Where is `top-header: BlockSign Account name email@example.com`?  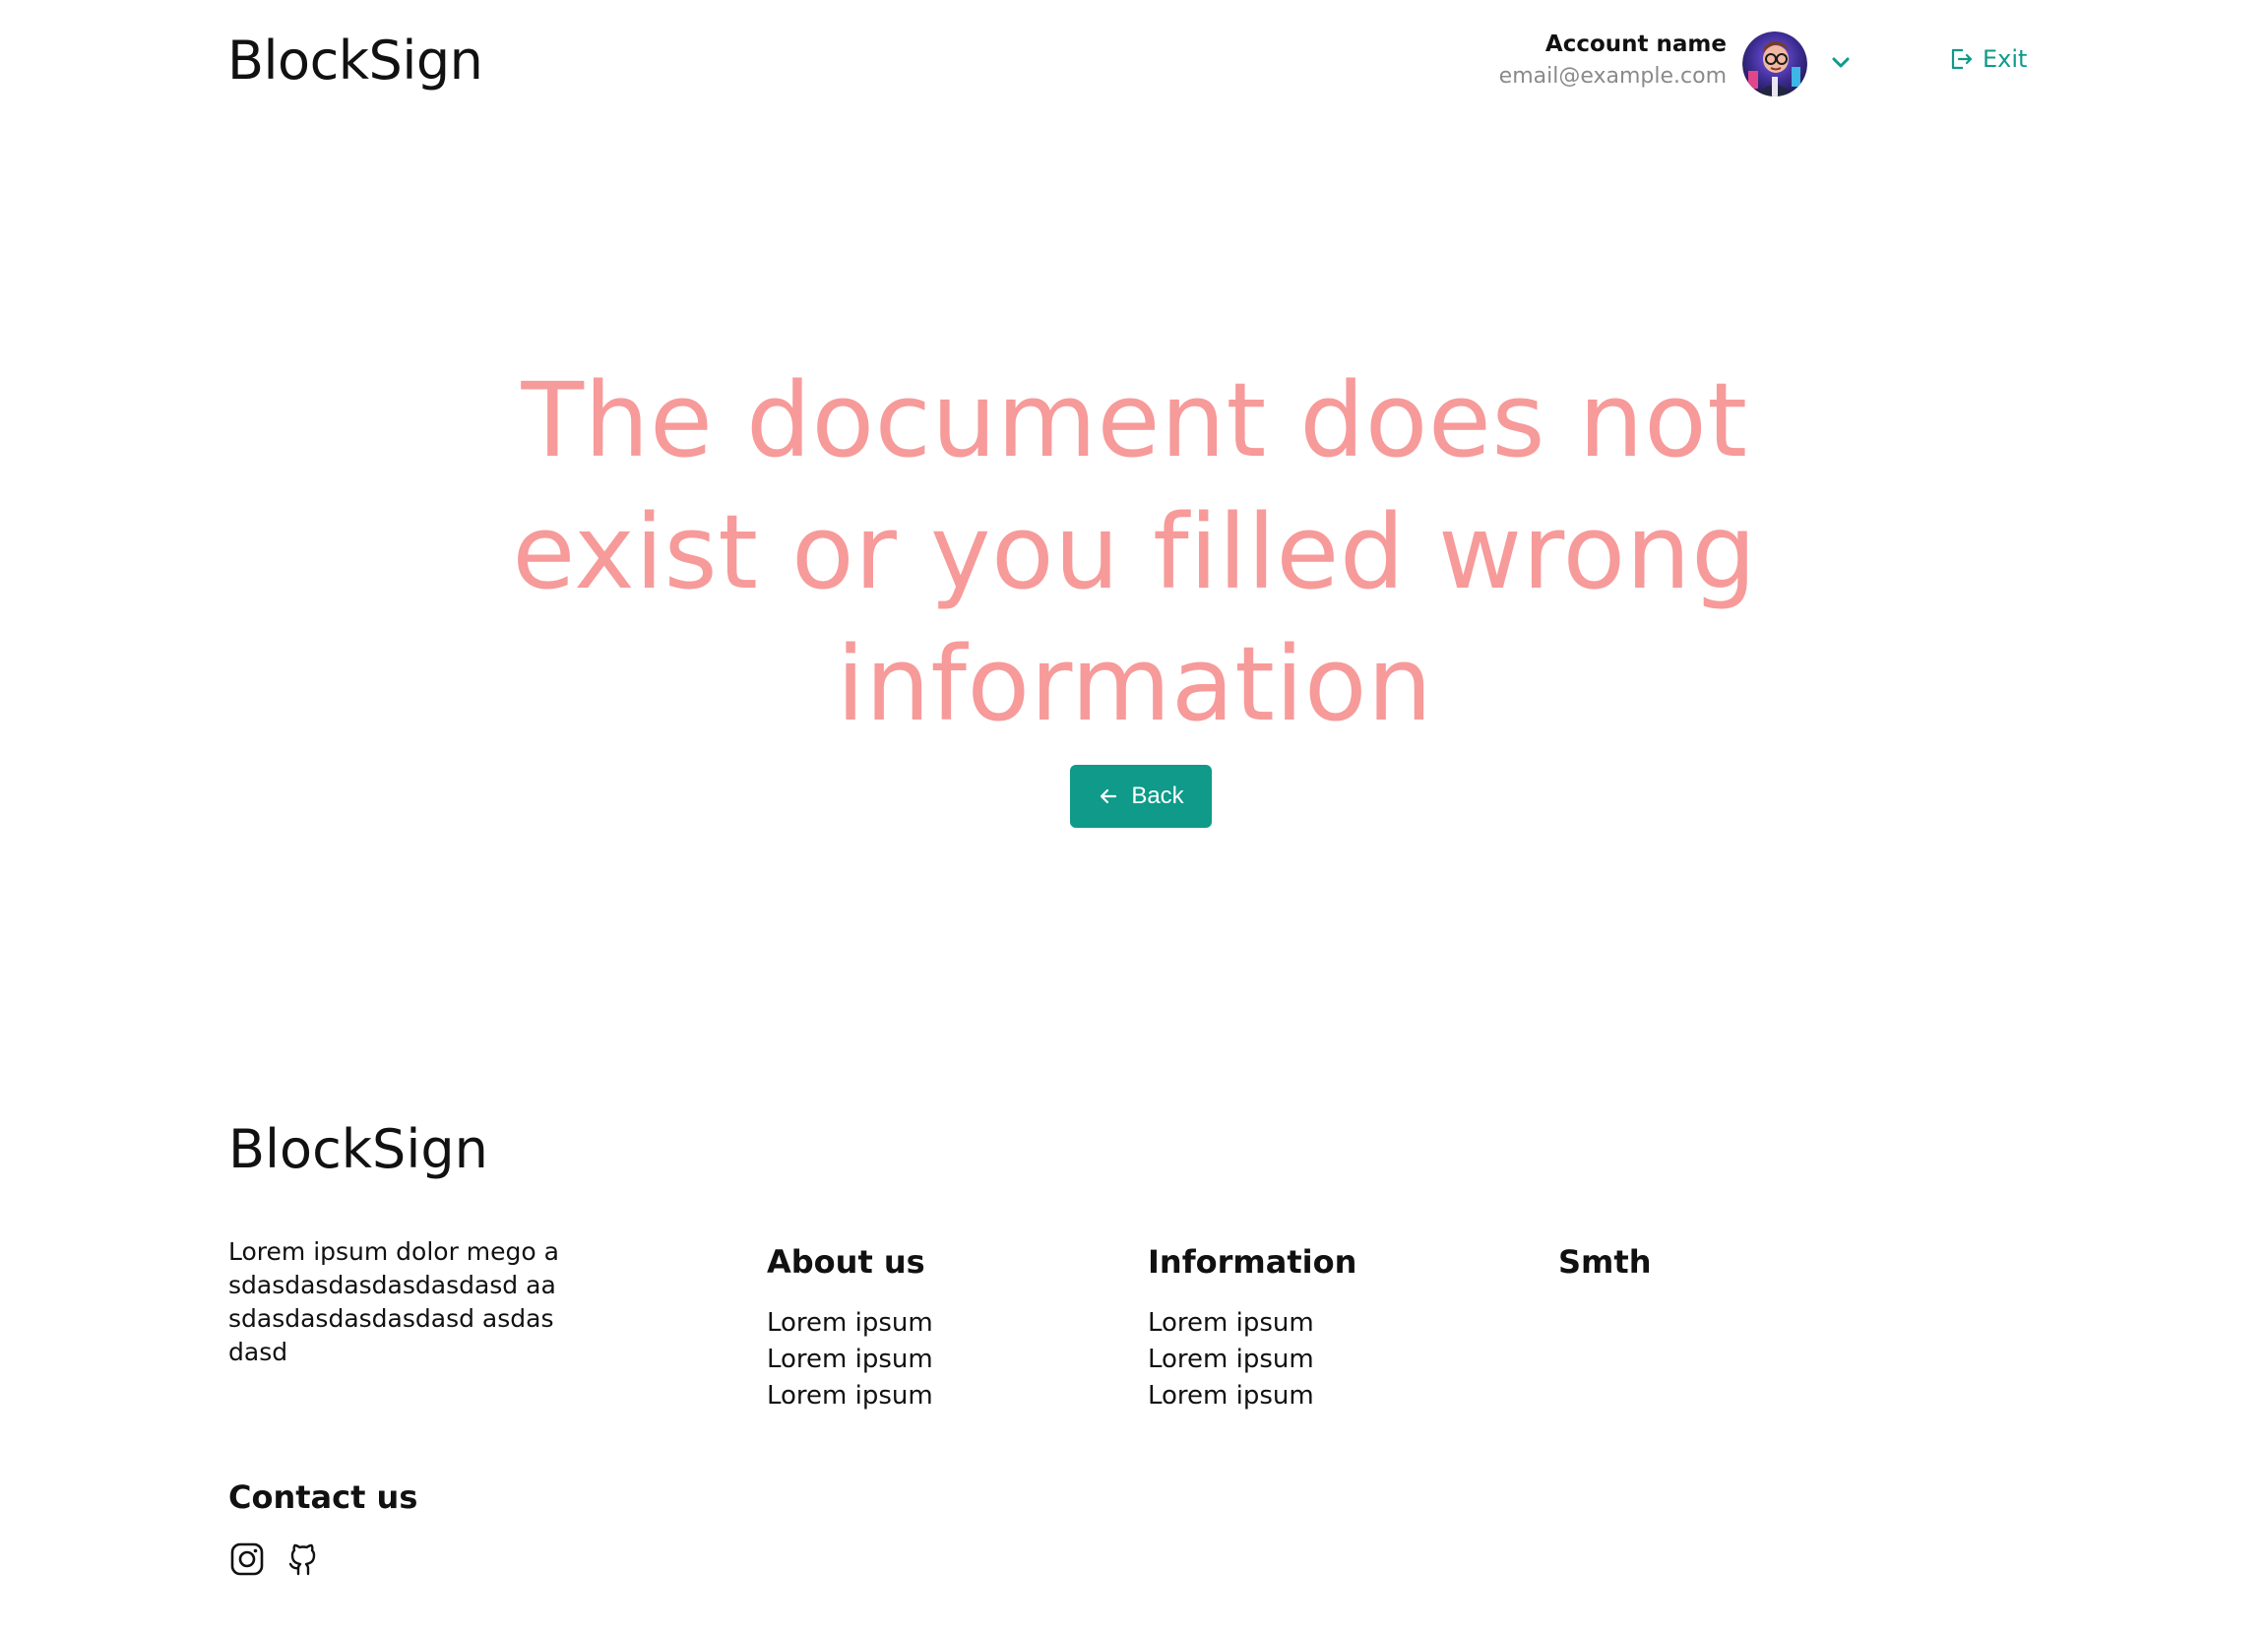
top-header: BlockSign Account name email@example.com is located at coordinates (1134, 69).